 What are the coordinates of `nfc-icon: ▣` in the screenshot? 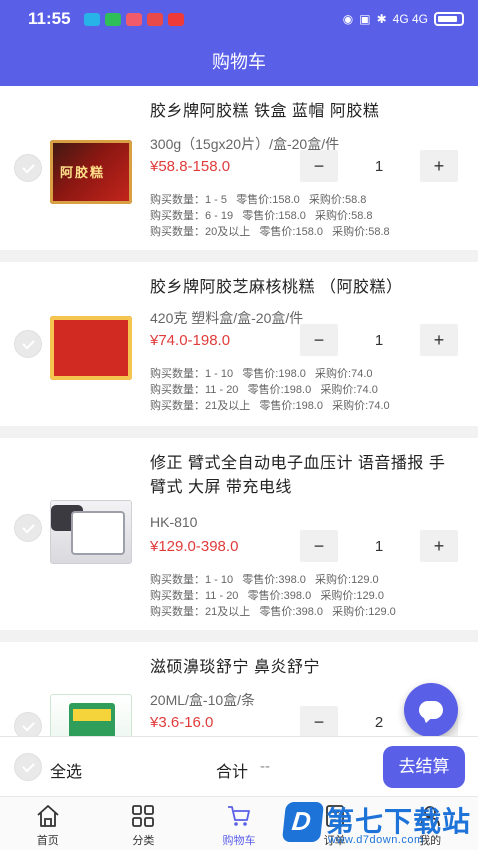 It's located at (365, 19).